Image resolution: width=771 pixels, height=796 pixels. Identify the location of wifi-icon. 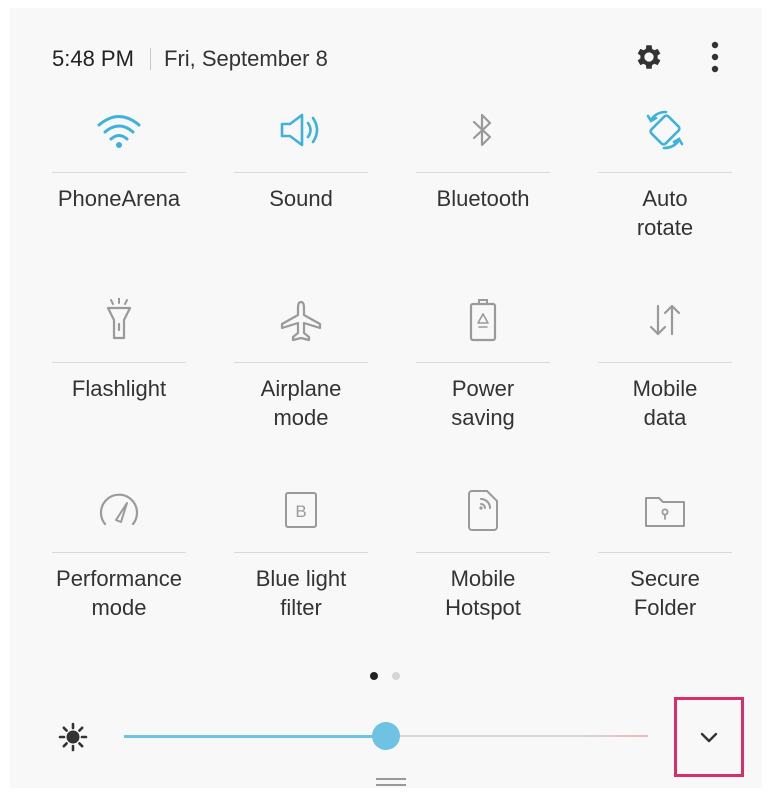
(119, 131).